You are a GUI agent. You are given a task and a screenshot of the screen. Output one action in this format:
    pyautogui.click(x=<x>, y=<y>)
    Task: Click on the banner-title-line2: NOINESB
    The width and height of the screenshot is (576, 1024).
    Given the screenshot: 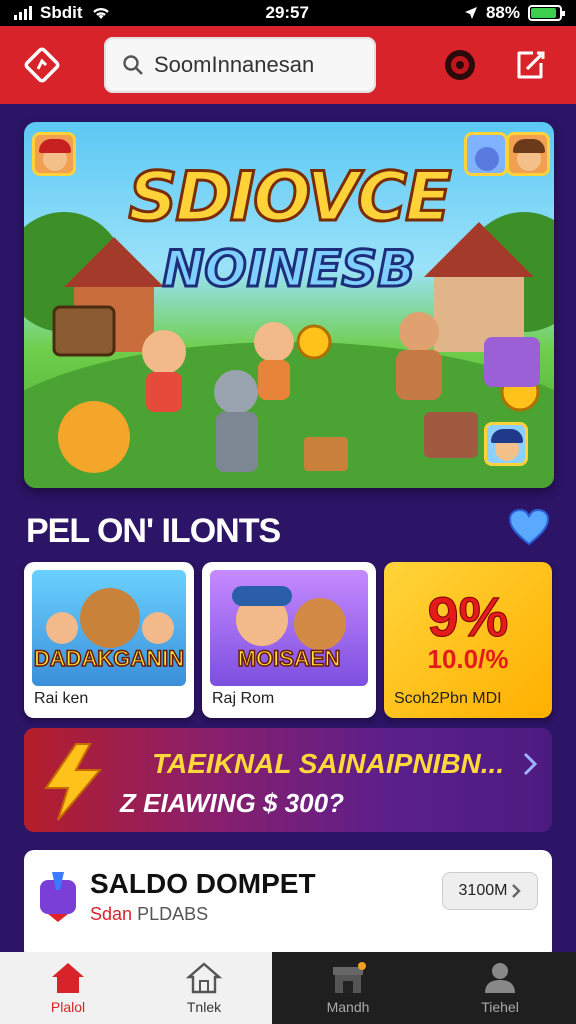 What is the action you would take?
    pyautogui.click(x=289, y=269)
    